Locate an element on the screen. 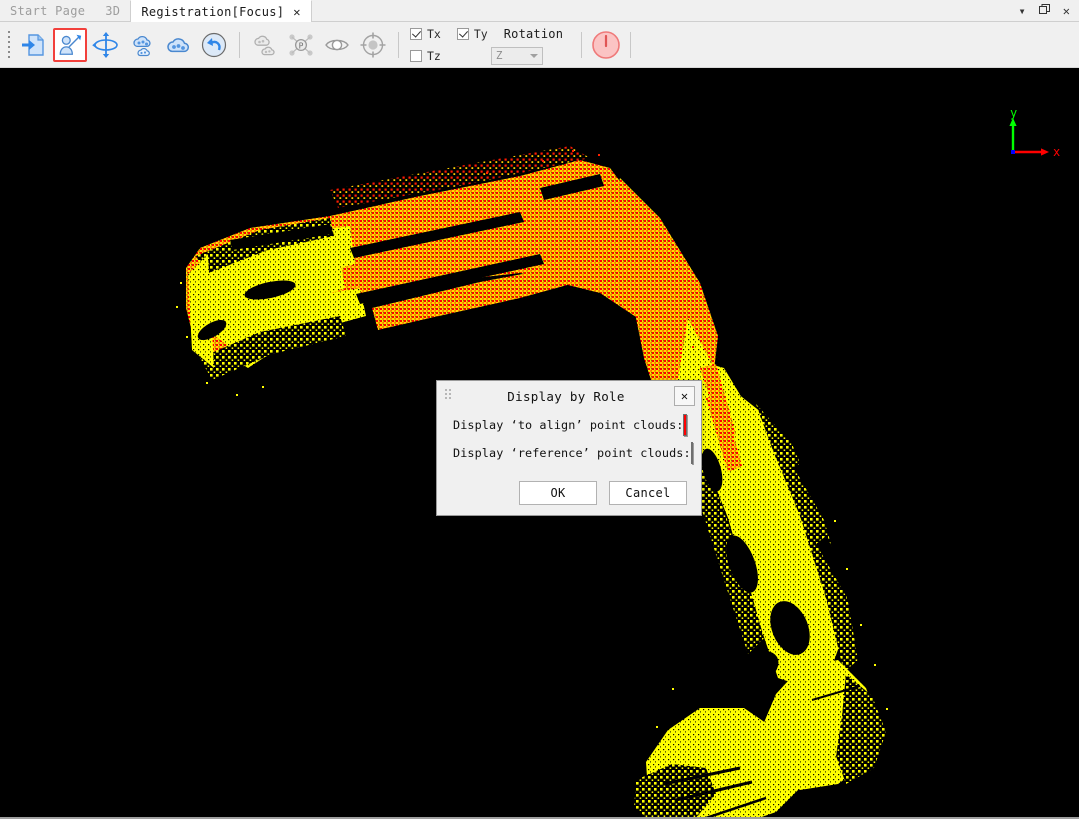  tab-start-page: Start Page is located at coordinates (48, 10).